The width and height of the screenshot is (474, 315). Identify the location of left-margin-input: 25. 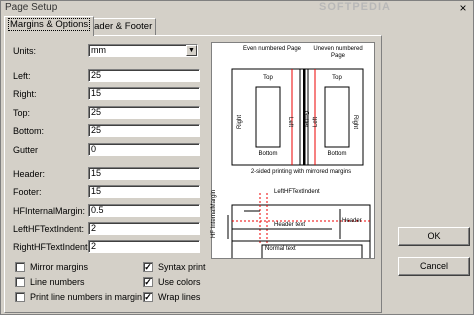
(144, 75).